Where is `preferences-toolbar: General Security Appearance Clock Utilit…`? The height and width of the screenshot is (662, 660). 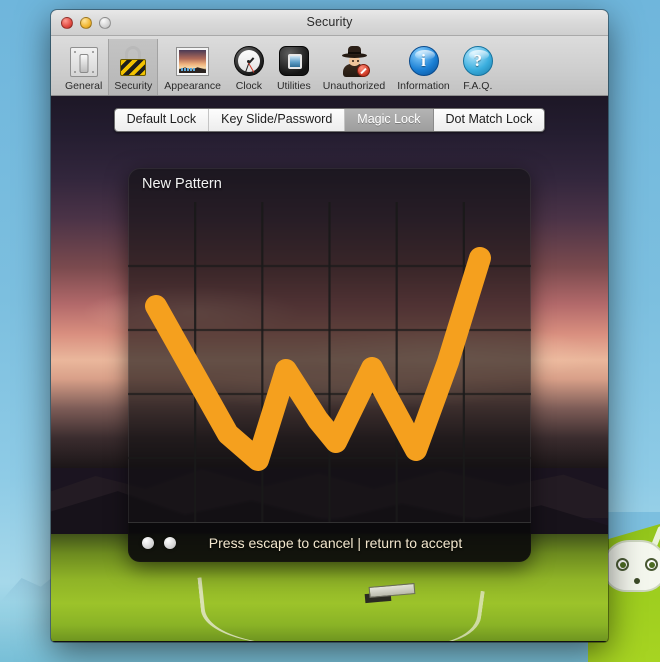 preferences-toolbar: General Security Appearance Clock Utilit… is located at coordinates (329, 66).